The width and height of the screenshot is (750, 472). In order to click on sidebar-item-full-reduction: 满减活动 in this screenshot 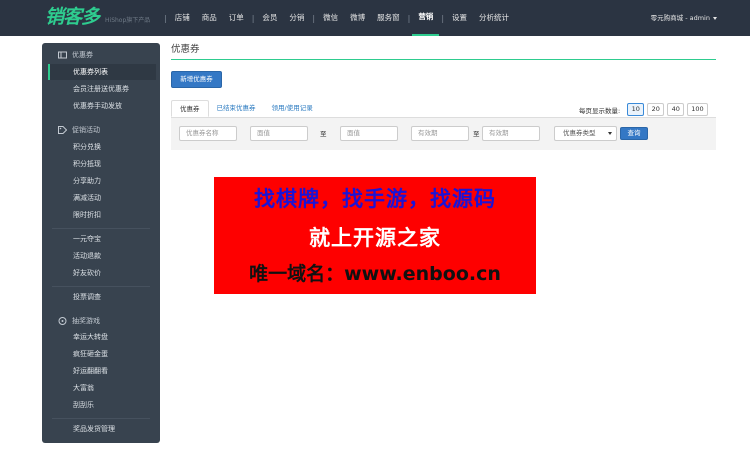, I will do `click(102, 198)`.